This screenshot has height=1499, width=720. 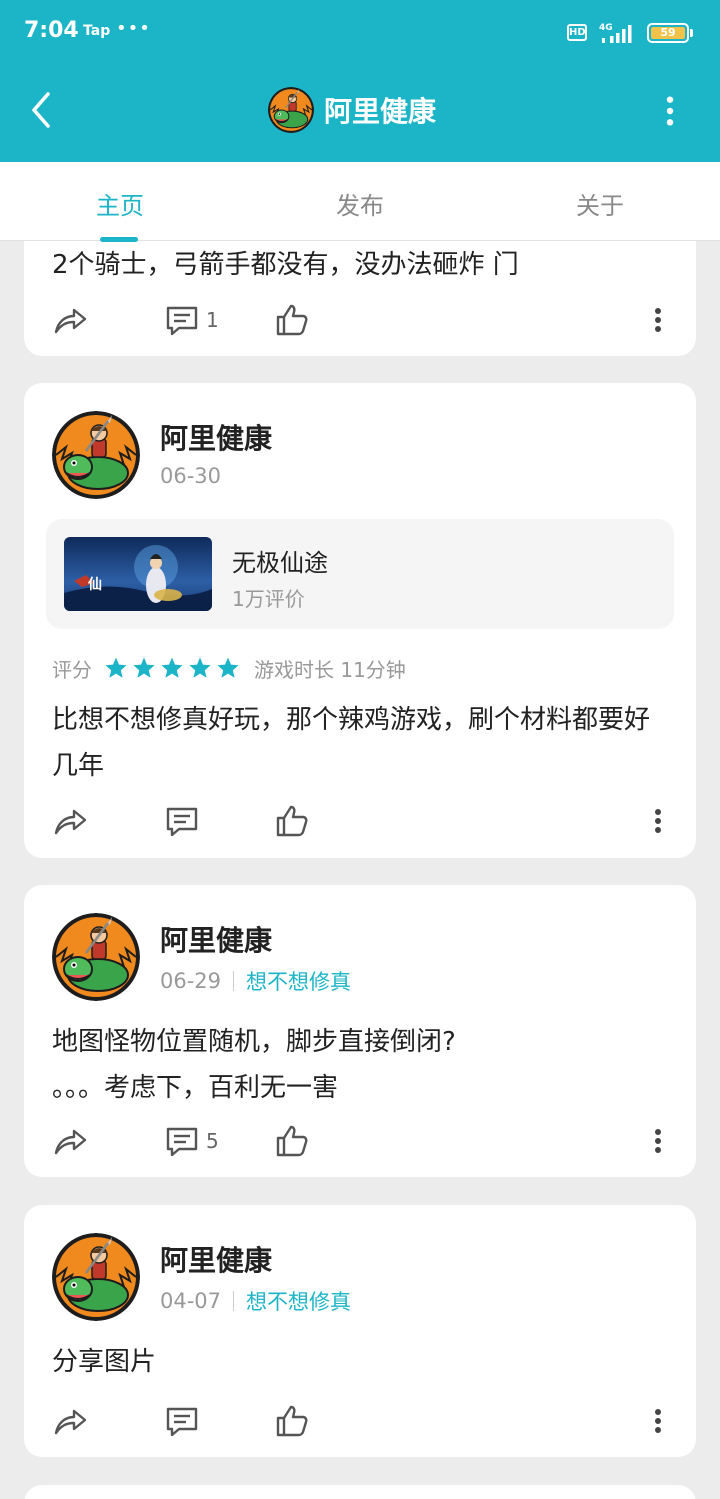 I want to click on post-text-line: 地图怪物位置随机，脚步直接倒闭?, so click(x=254, y=1042).